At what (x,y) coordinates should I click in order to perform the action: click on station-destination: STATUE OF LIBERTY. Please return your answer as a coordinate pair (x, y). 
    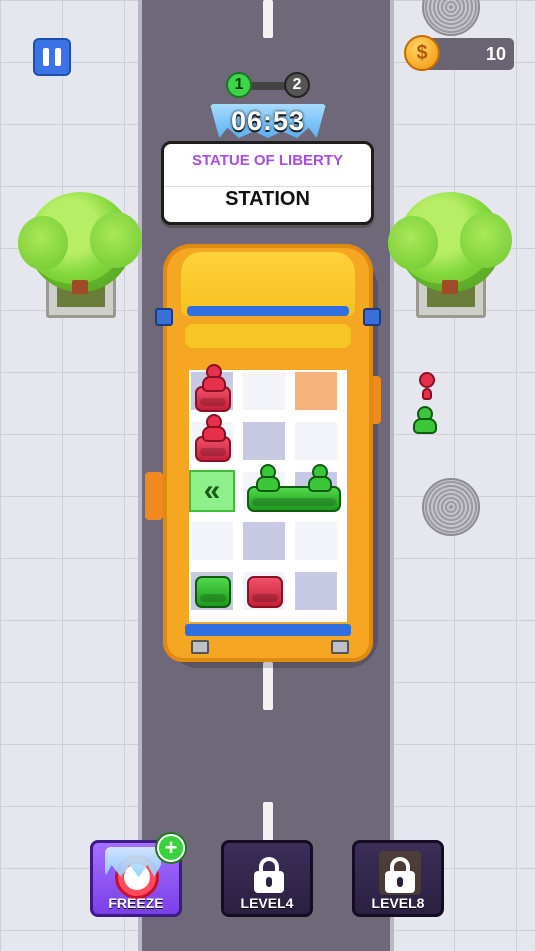
    Looking at the image, I should click on (267, 160).